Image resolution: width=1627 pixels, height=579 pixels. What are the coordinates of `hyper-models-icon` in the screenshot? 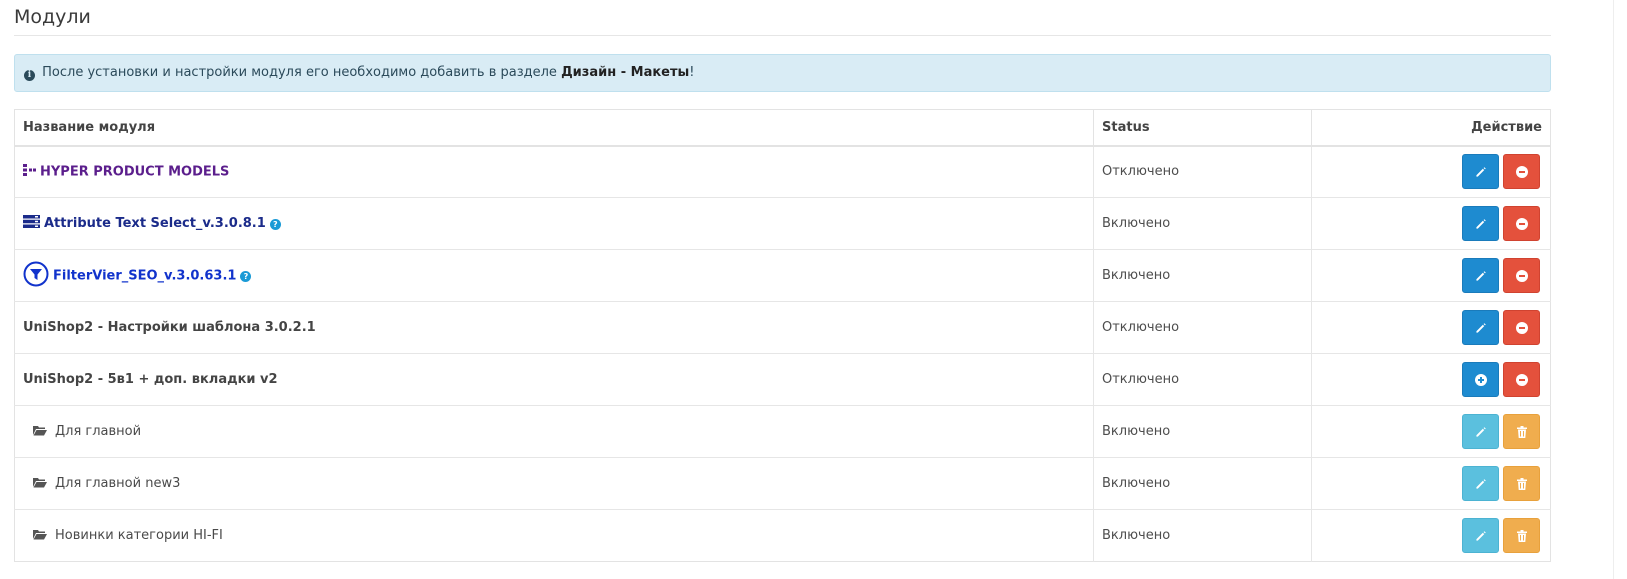 It's located at (29, 171).